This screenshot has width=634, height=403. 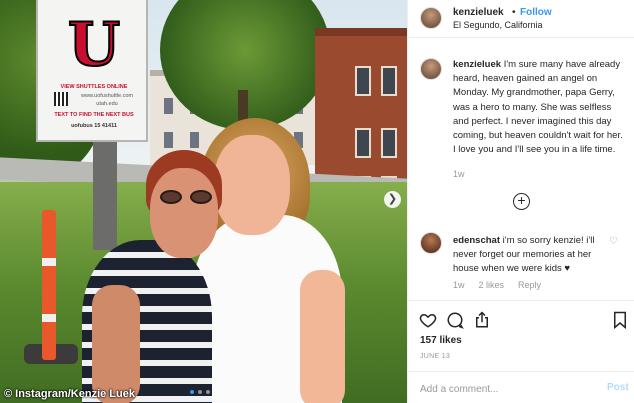 I want to click on share-icon, so click(x=482, y=320).